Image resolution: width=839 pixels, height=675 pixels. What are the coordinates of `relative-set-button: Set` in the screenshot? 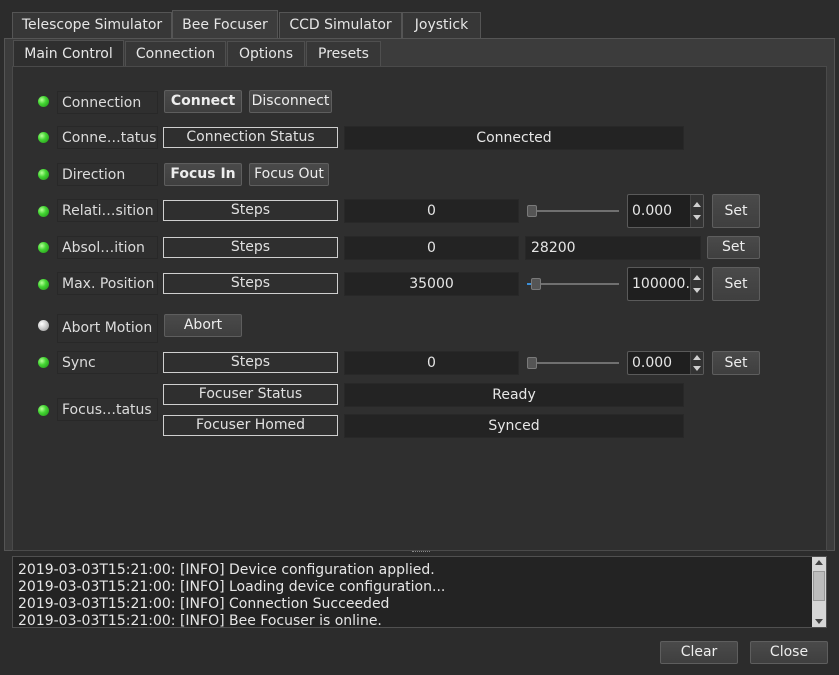 It's located at (736, 211).